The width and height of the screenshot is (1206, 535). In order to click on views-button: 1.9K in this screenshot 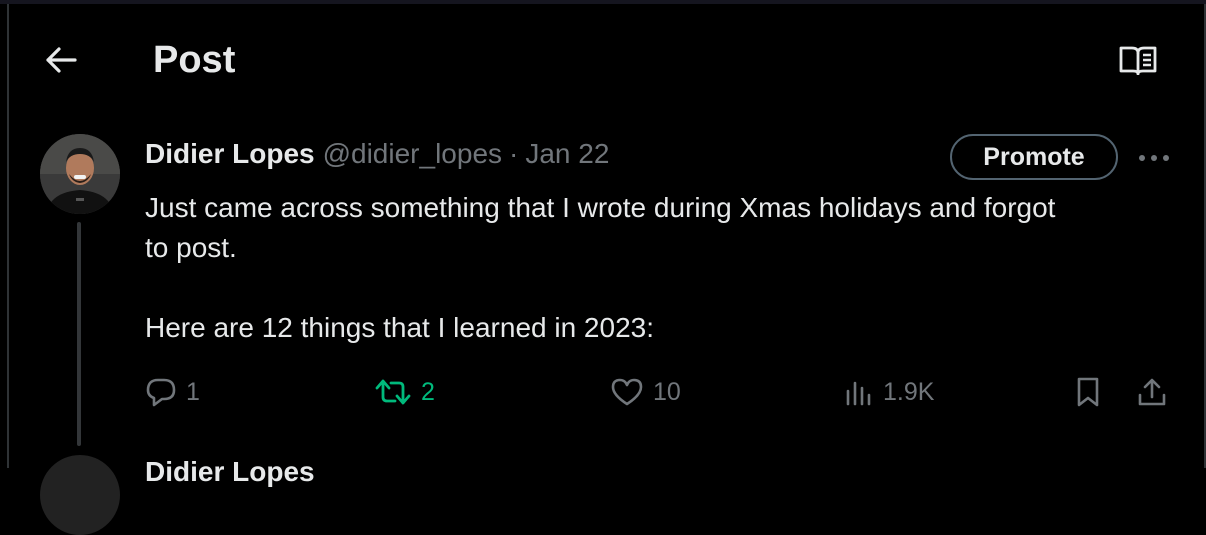, I will do `click(889, 392)`.